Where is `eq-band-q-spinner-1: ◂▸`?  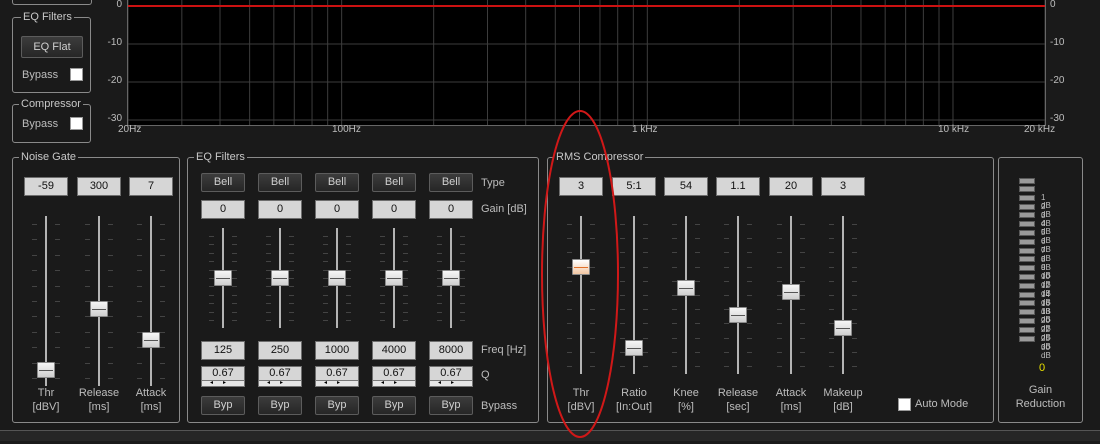
eq-band-q-spinner-1: ◂▸ is located at coordinates (280, 383).